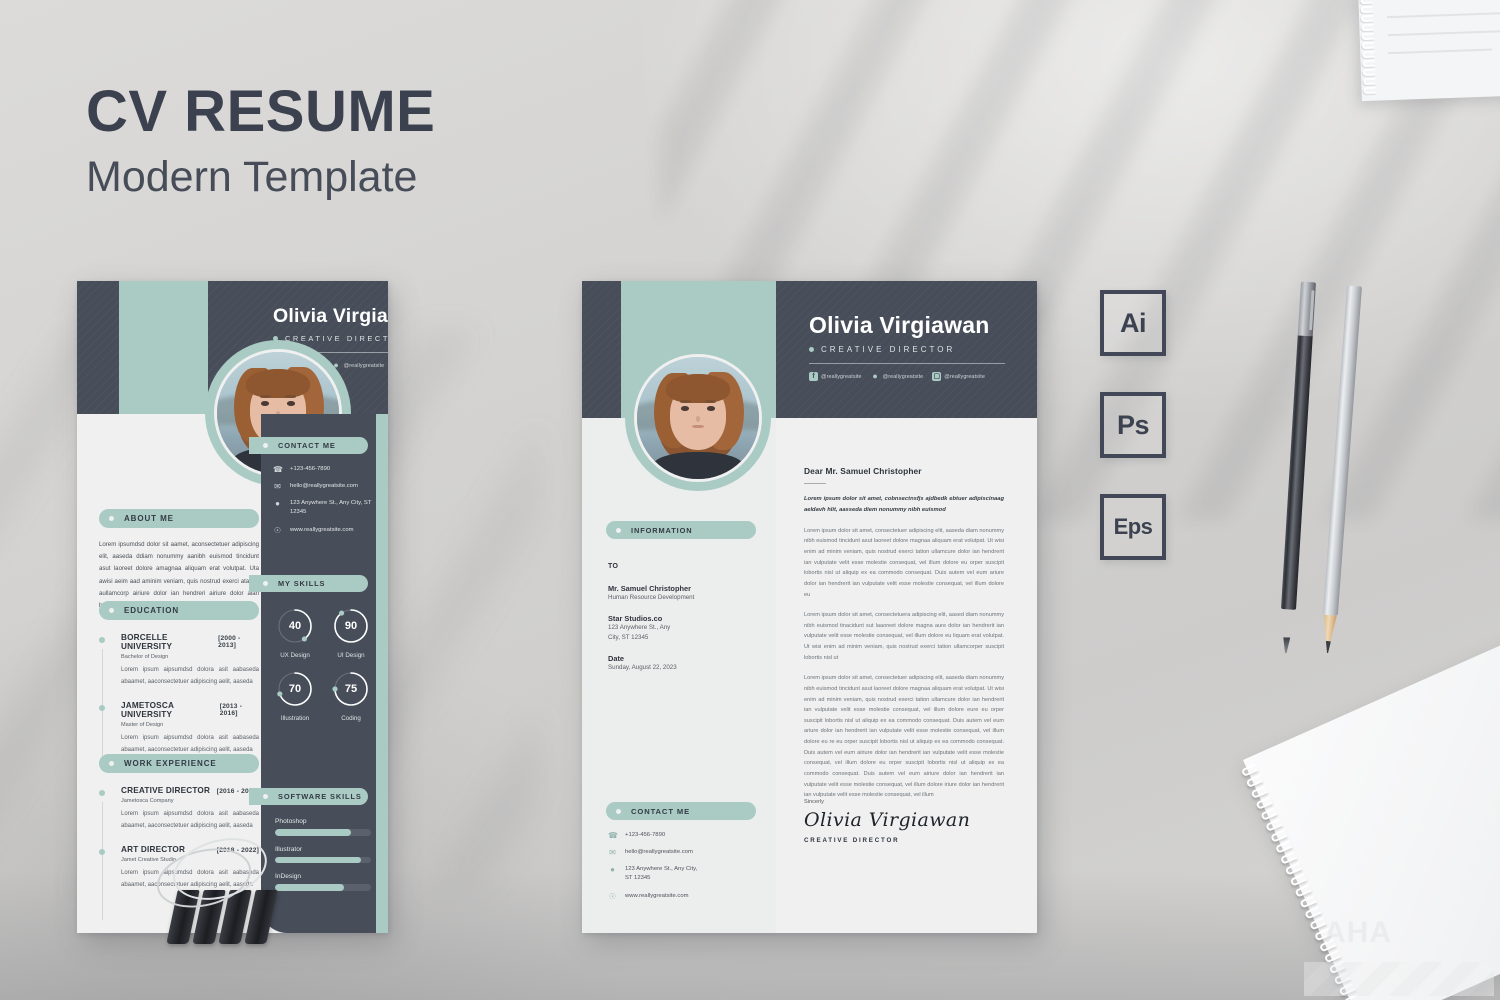  What do you see at coordinates (261, 111) in the screenshot?
I see `headline-title: CV RESUME` at bounding box center [261, 111].